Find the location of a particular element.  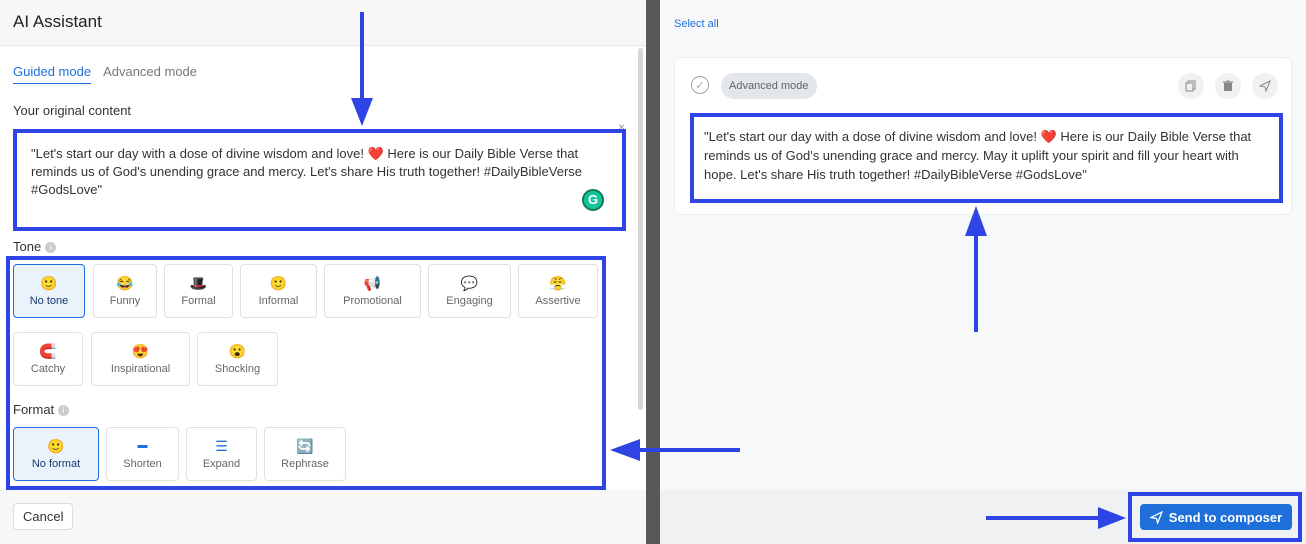

info-icon: i is located at coordinates (51, 248).